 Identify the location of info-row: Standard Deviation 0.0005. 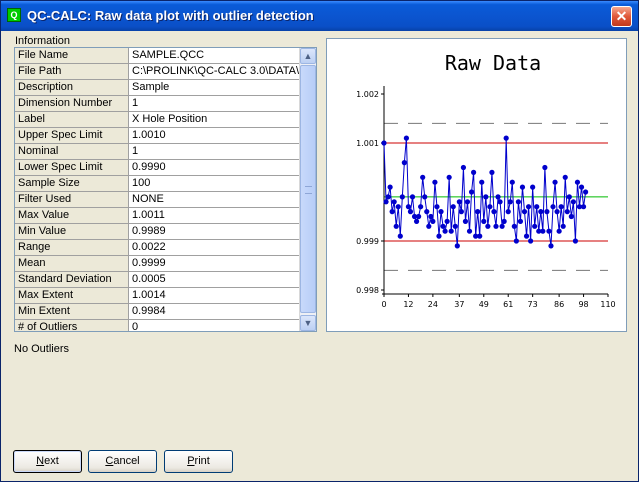
(158, 279).